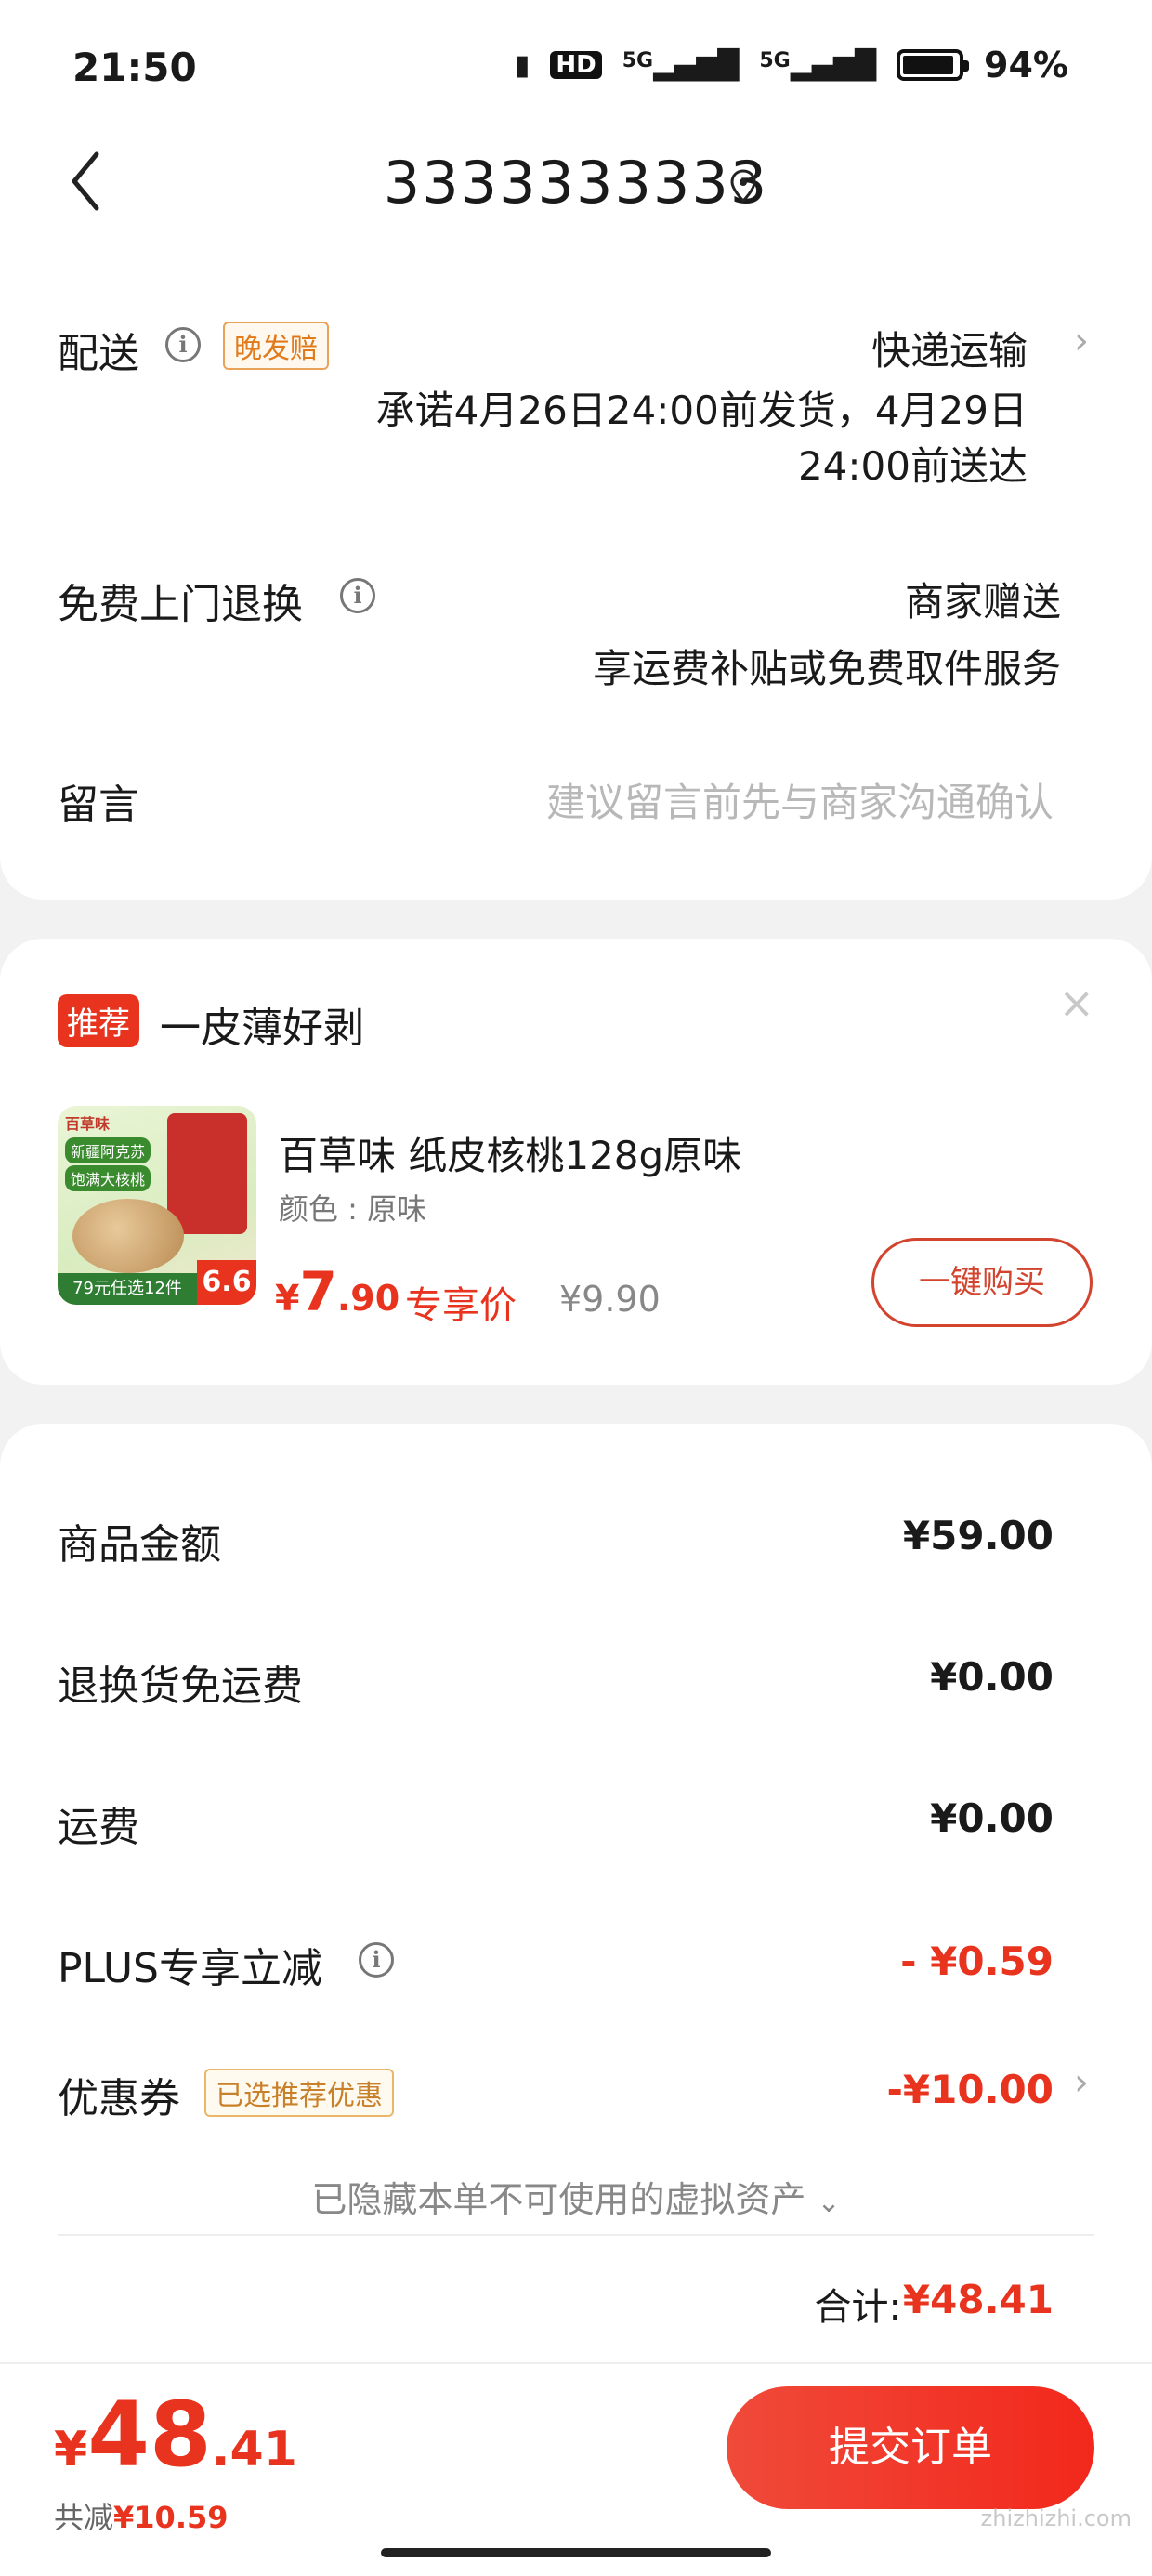 The height and width of the screenshot is (2576, 1152). I want to click on walnut-image, so click(128, 1236).